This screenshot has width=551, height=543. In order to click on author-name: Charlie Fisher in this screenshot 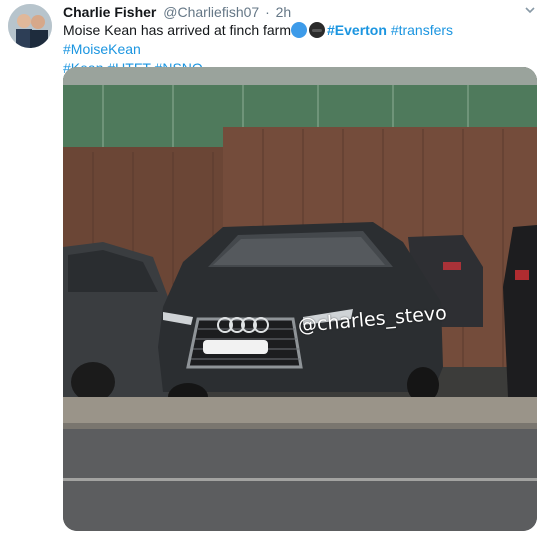, I will do `click(109, 12)`.